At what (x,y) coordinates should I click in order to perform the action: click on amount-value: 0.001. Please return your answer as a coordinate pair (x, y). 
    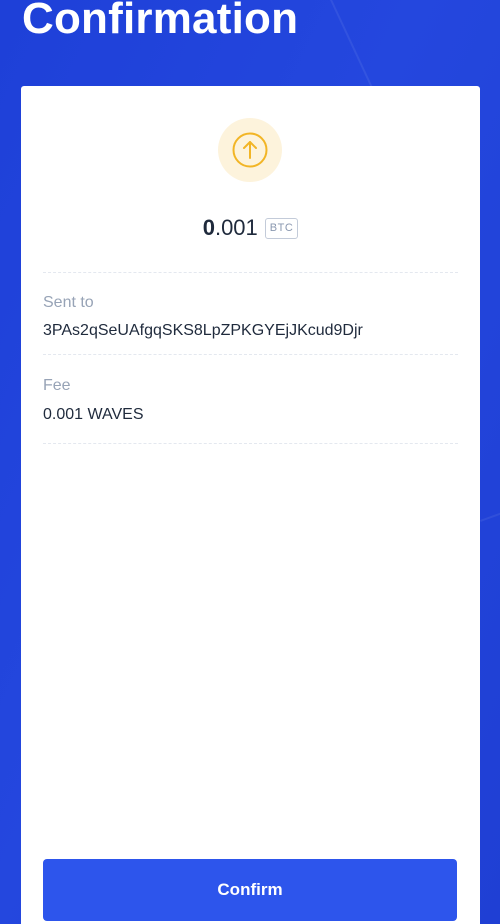
    Looking at the image, I should click on (230, 228).